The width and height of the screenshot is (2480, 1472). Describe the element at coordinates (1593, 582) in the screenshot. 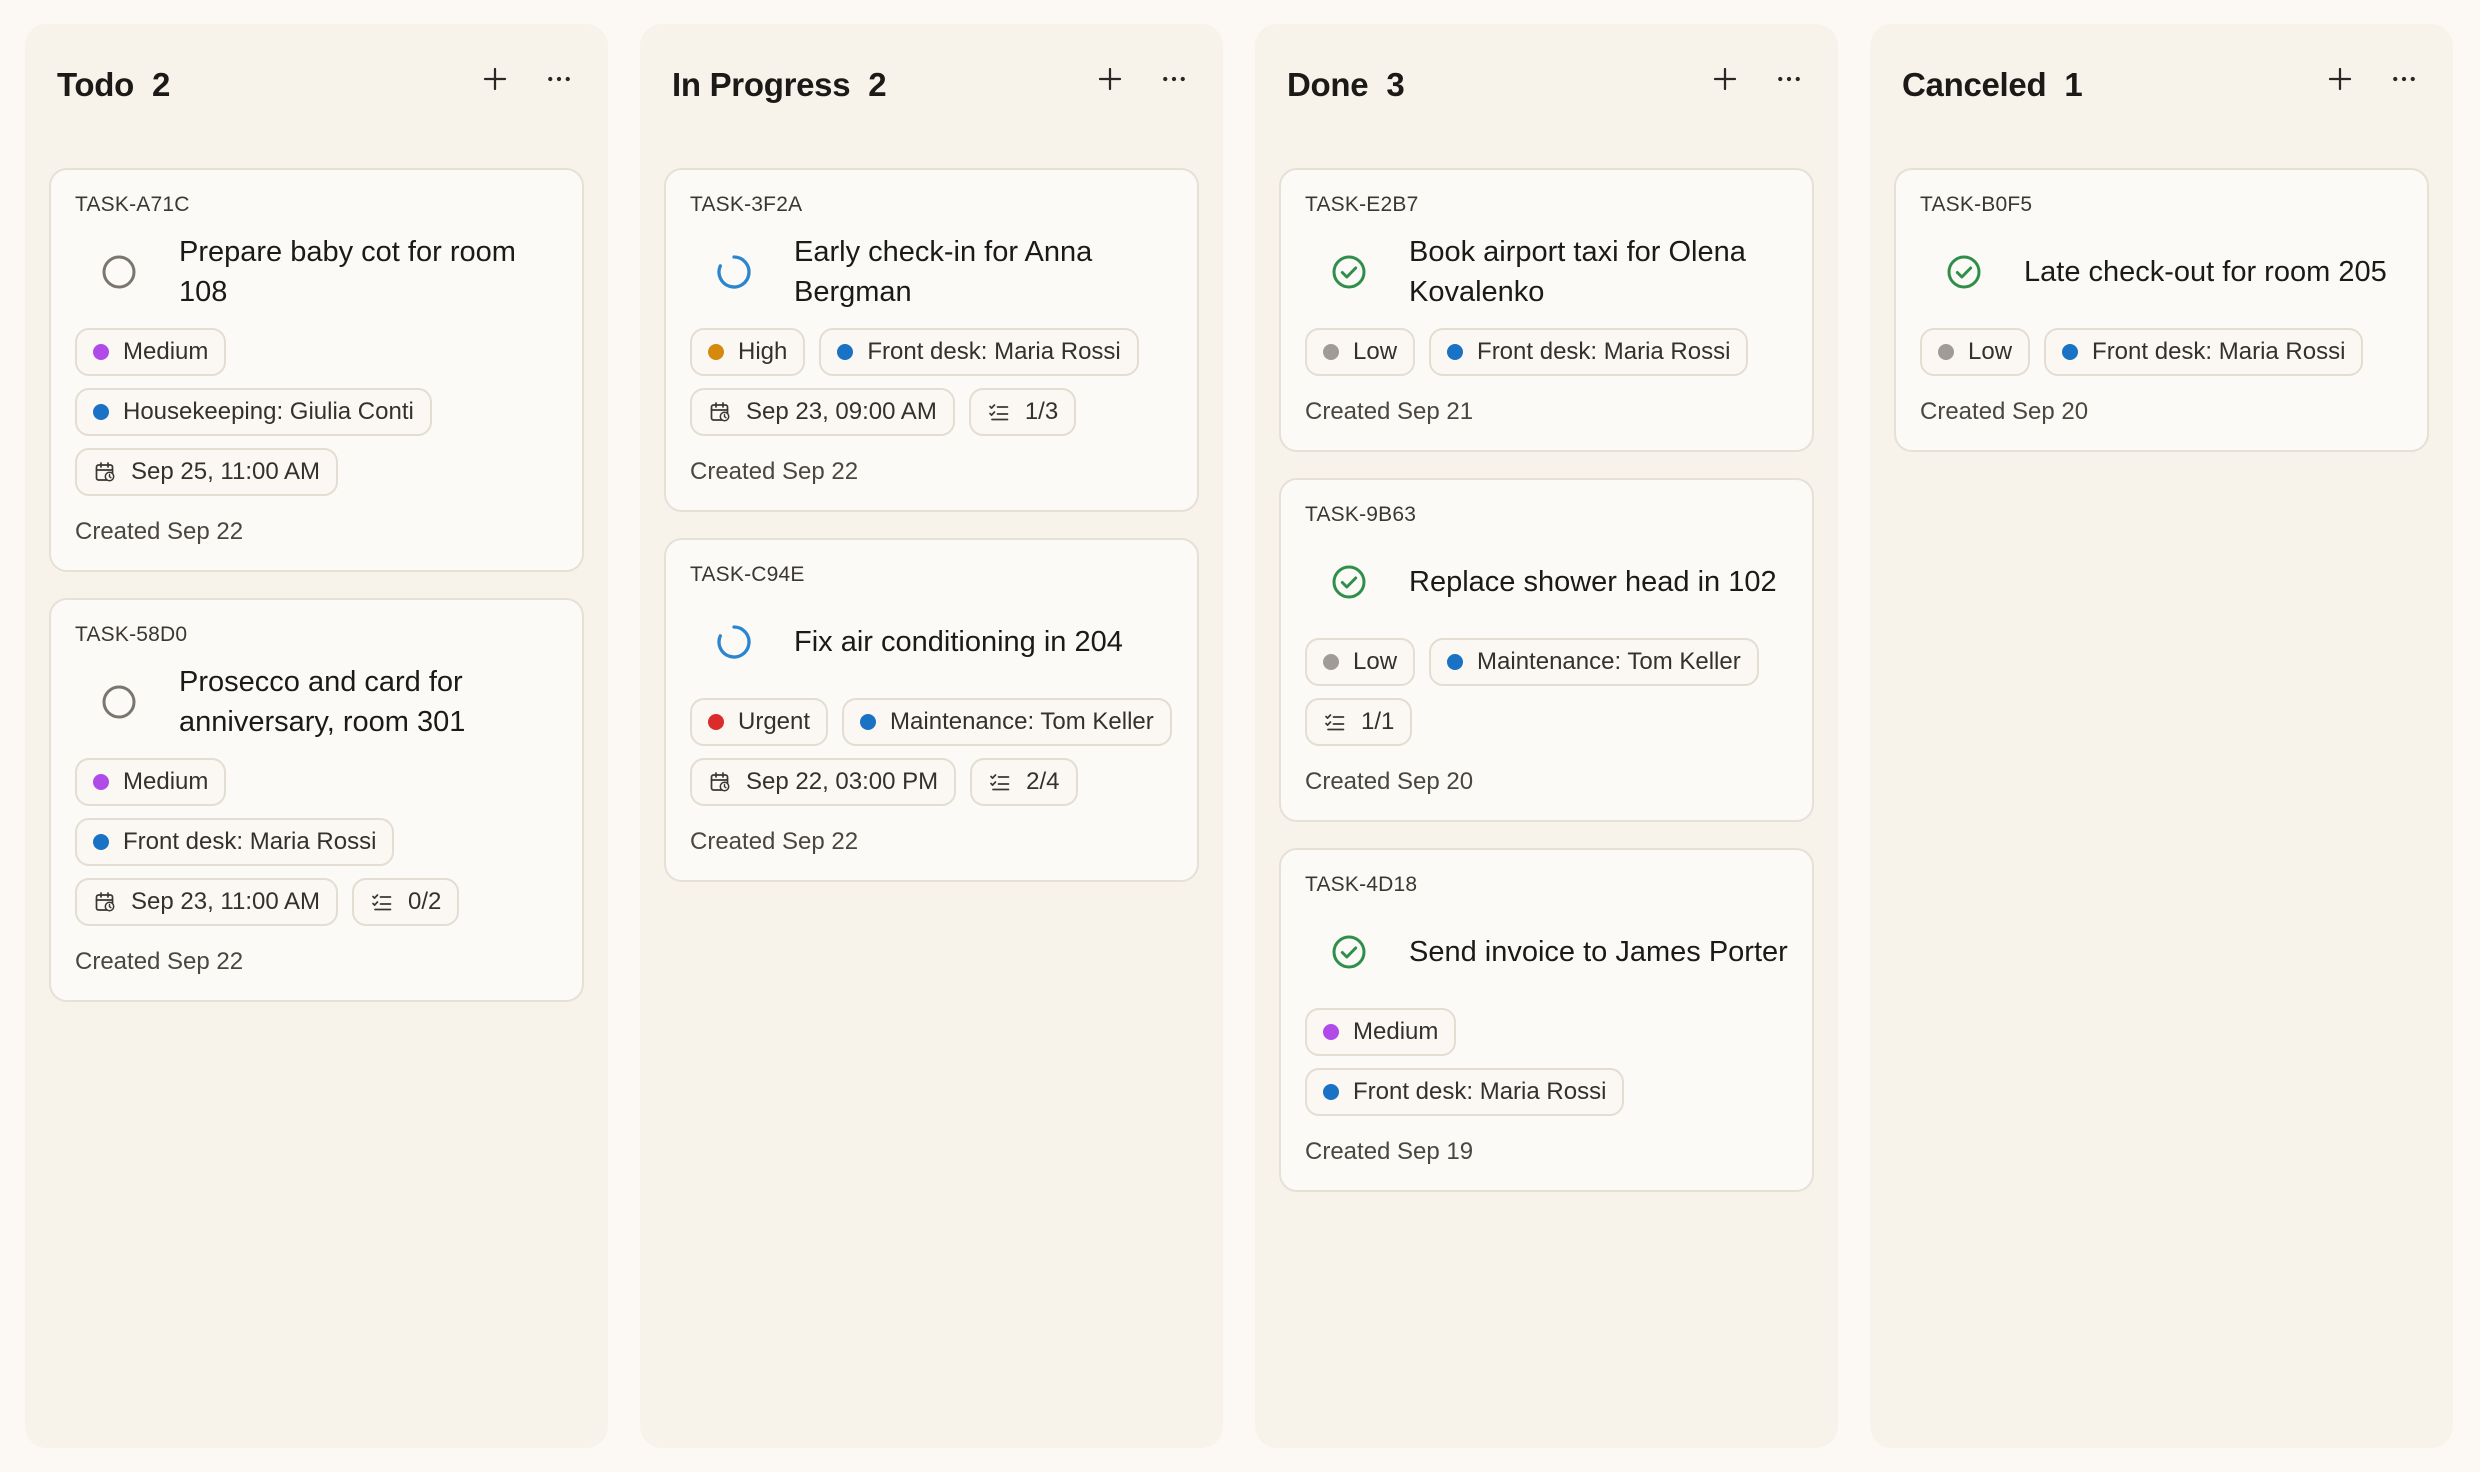

I see `task-title: Replace shower head in 102` at that location.